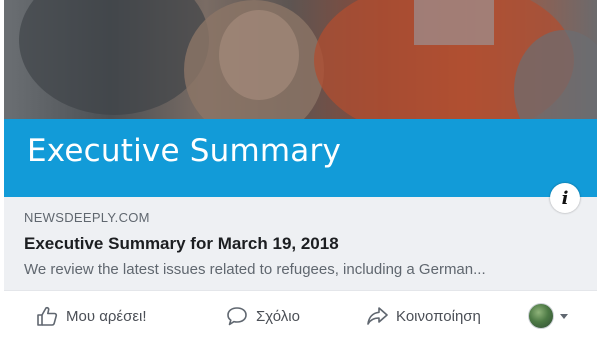  I want to click on thumbs-up-icon, so click(47, 316).